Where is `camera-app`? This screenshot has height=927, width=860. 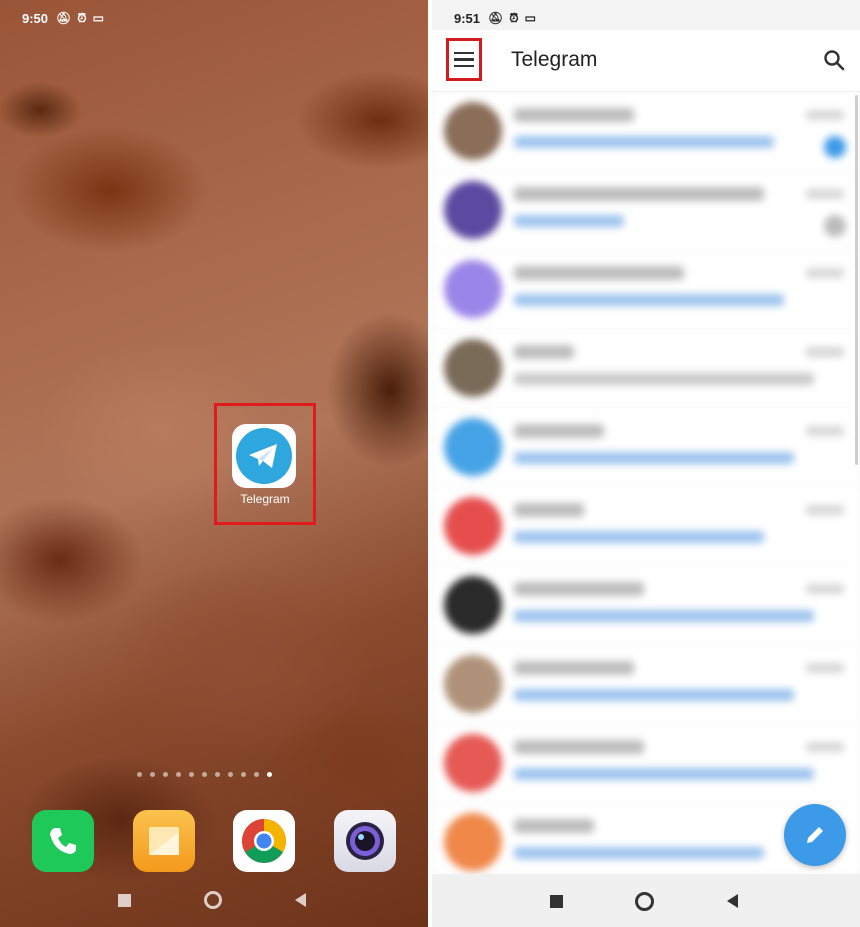
camera-app is located at coordinates (365, 841).